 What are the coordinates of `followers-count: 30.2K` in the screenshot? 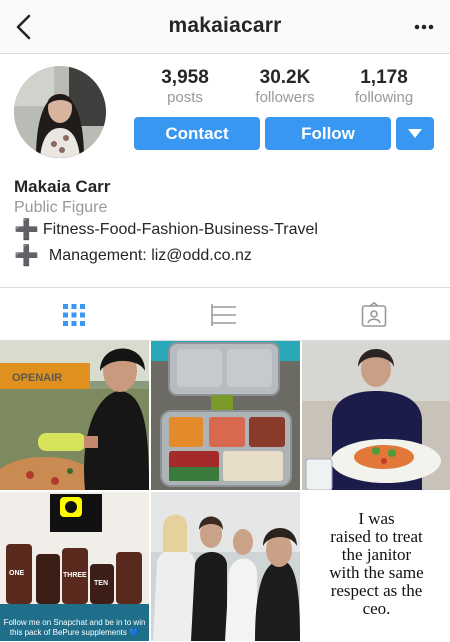 It's located at (285, 77).